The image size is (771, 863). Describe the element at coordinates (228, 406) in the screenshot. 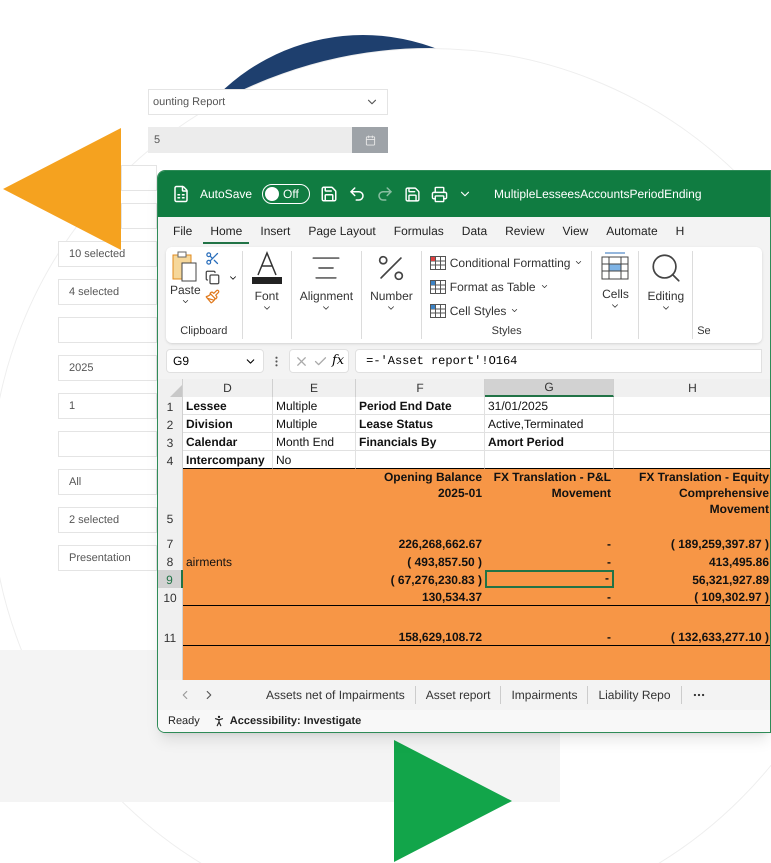

I see `table-cell: Lessee` at that location.